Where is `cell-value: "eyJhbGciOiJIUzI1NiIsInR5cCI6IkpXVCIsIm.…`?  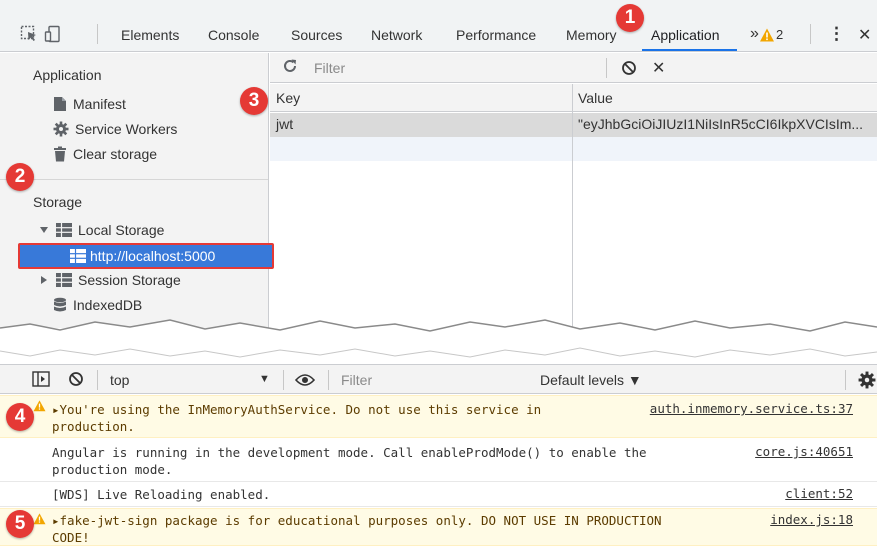 cell-value: "eyJhbGciOiJIUzI1NiIsInR5cCI6IkpXVCIsIm.… is located at coordinates (721, 124).